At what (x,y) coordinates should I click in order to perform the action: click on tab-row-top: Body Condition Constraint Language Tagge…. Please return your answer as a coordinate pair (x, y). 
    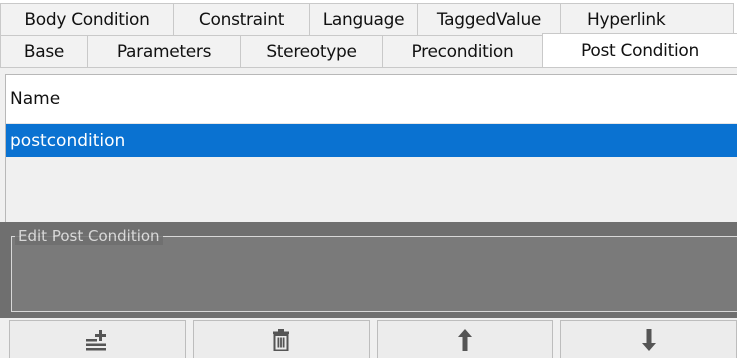
    Looking at the image, I should click on (367, 19).